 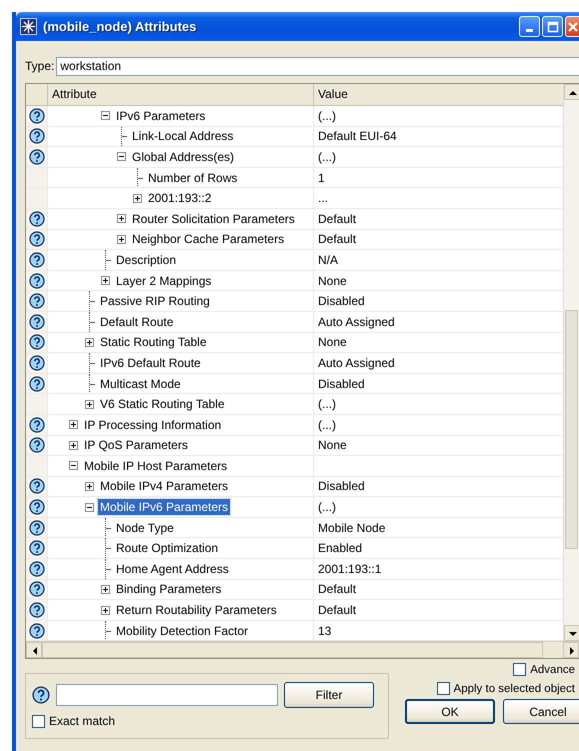 What do you see at coordinates (183, 136) in the screenshot?
I see `attribute-name: Link-Local Address` at bounding box center [183, 136].